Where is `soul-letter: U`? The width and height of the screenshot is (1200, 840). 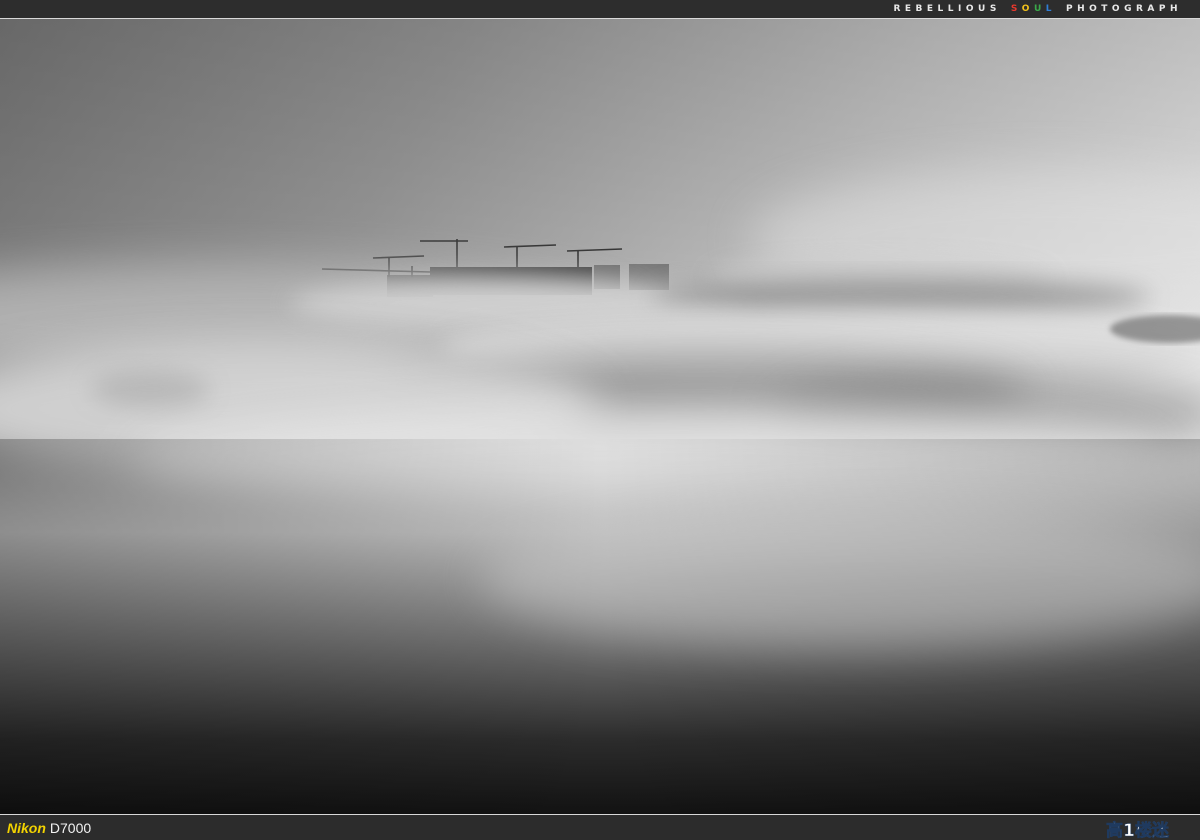
soul-letter: U is located at coordinates (1039, 9).